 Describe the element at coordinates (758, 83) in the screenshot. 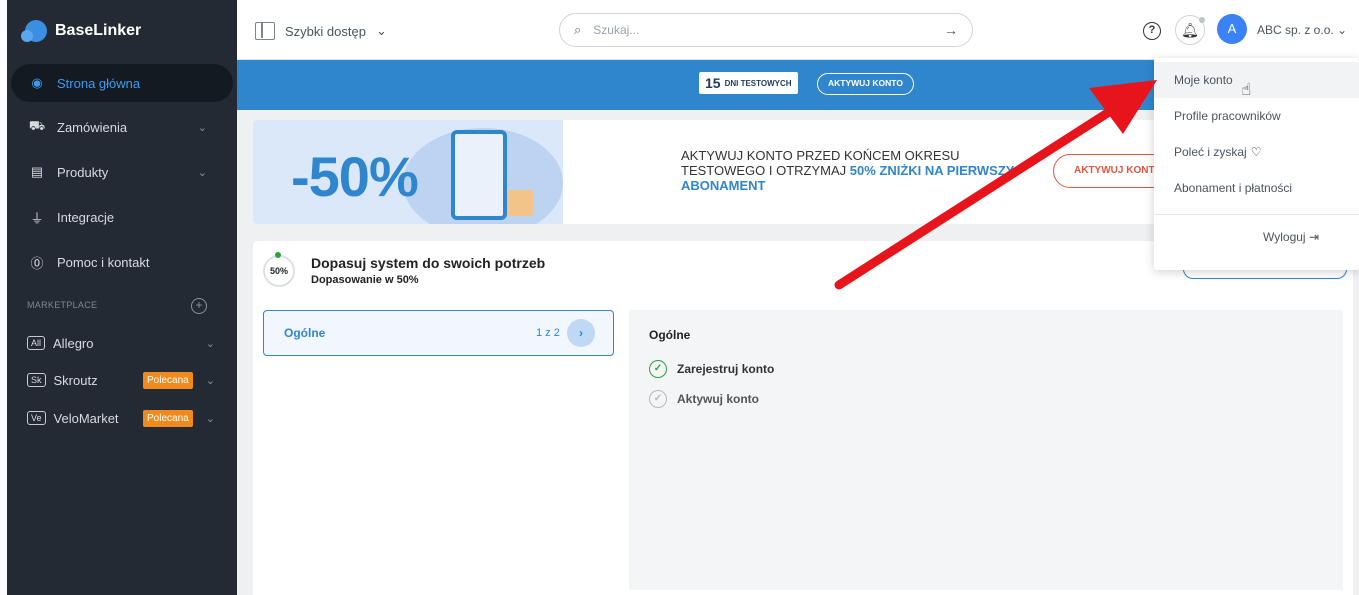

I see `trial-days-label: DNI TESTOWYCH` at that location.